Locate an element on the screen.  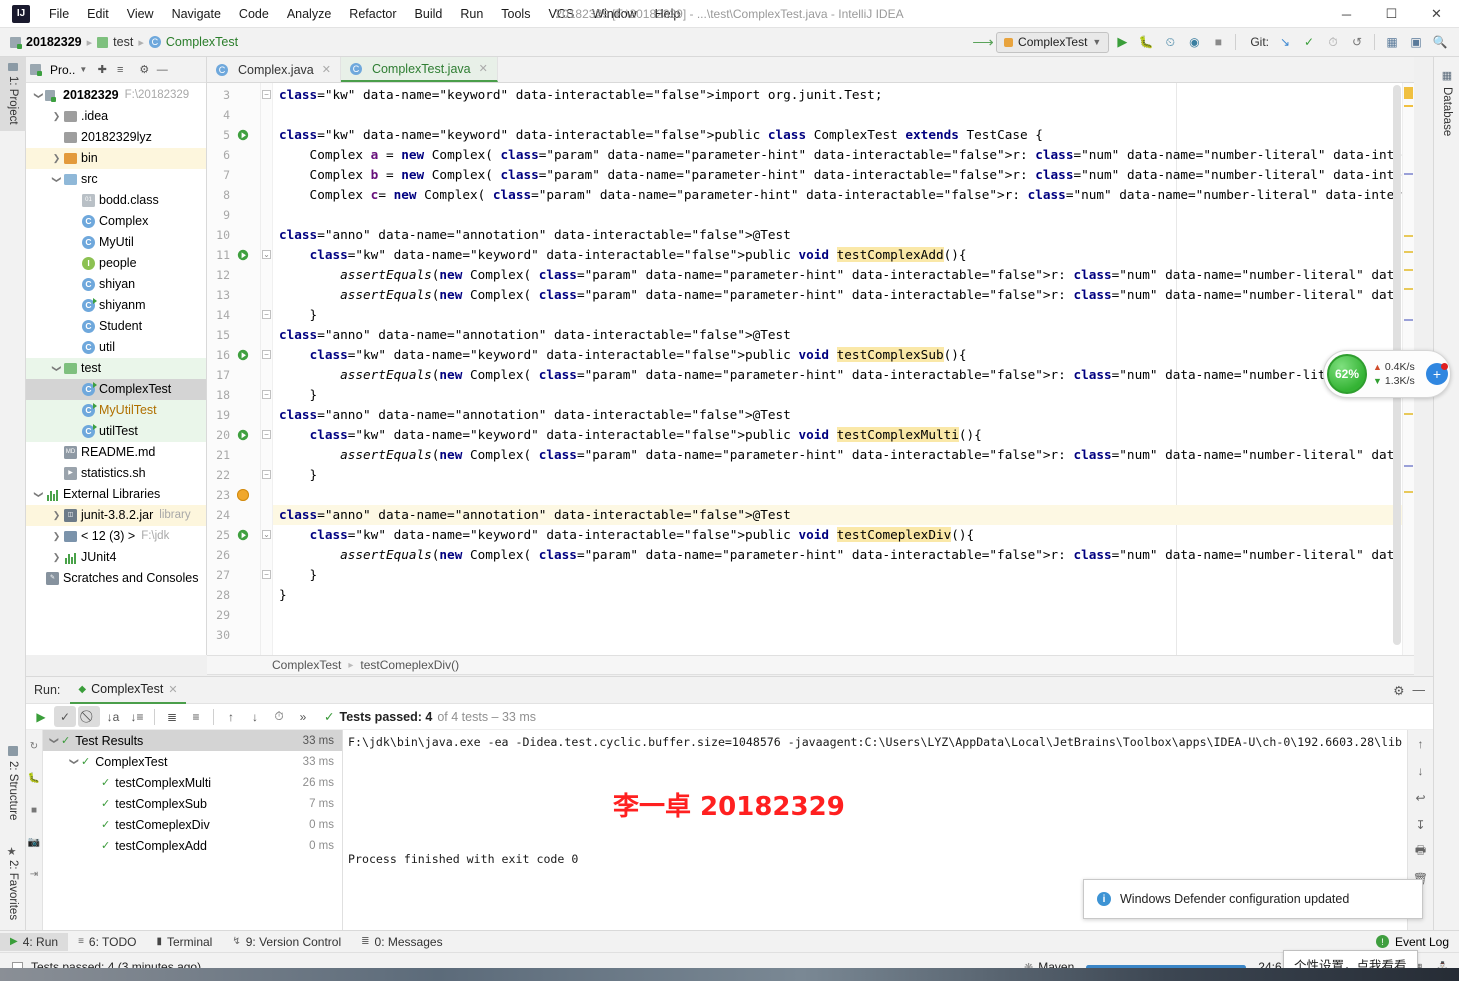
tree-item-scratches-and-consoles: ✎ Scratches and Consoles is located at coordinates (116, 578).